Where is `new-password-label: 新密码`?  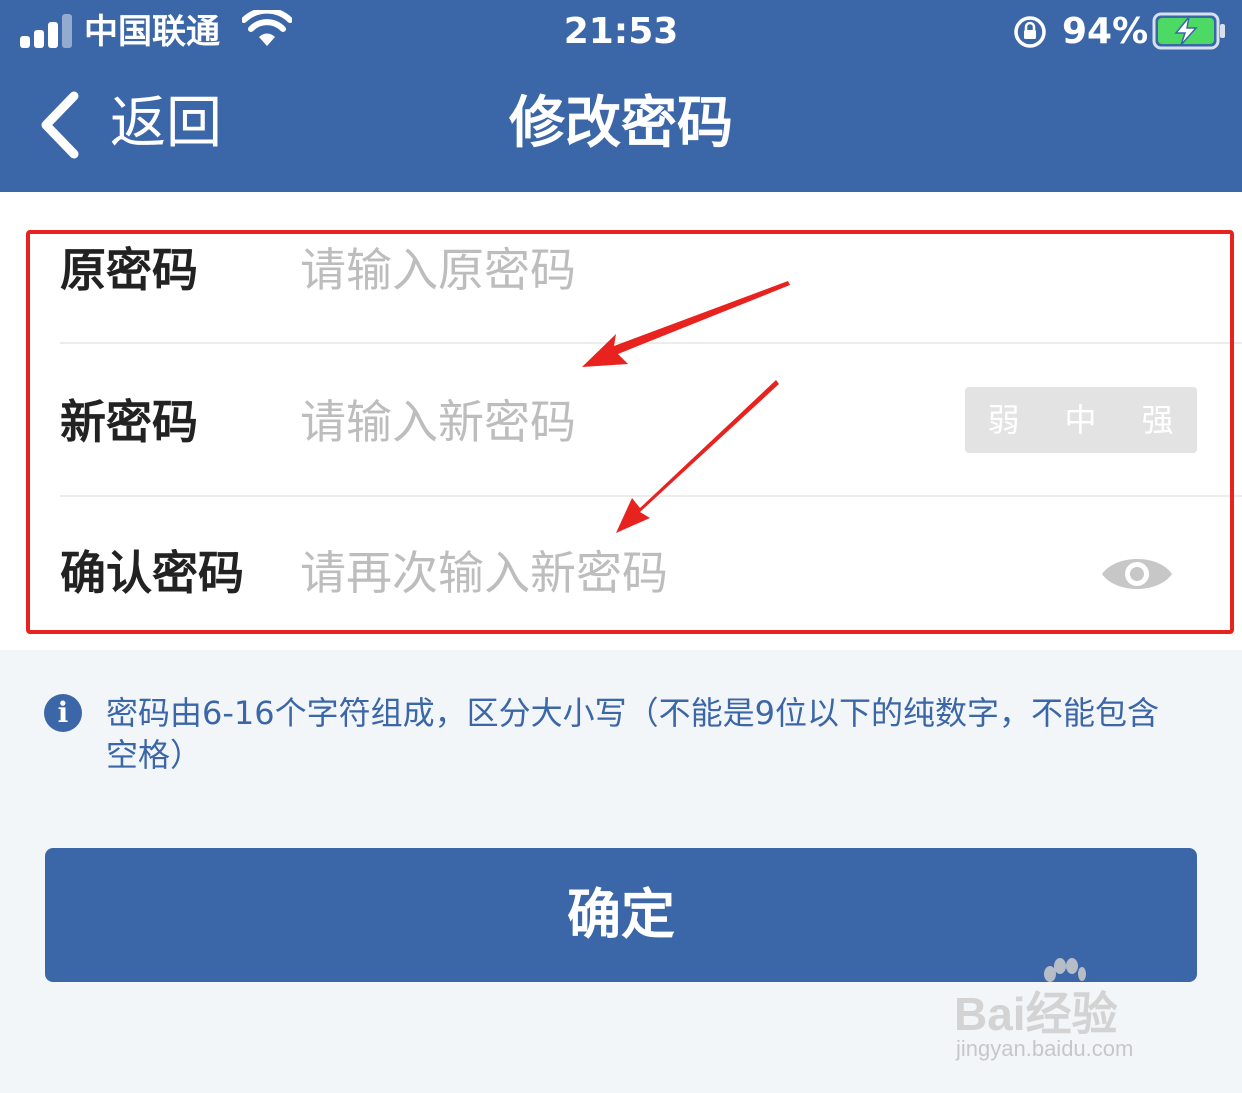 new-password-label: 新密码 is located at coordinates (129, 422).